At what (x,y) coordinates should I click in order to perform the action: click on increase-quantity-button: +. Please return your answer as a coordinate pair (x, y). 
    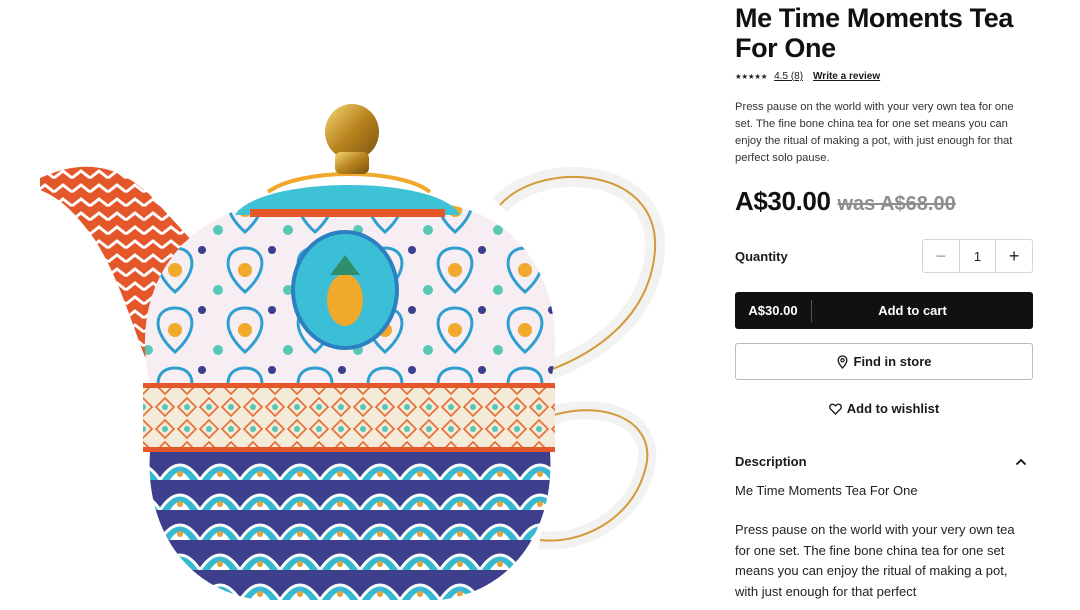
    Looking at the image, I should click on (1013, 256).